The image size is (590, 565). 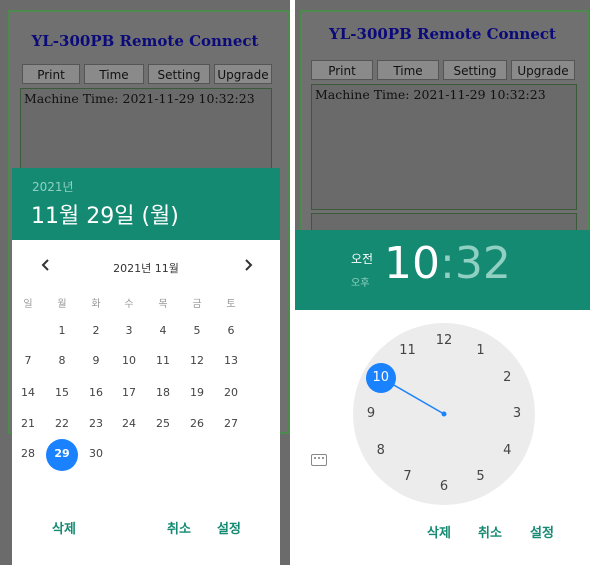 What do you see at coordinates (507, 377) in the screenshot?
I see `clock-number: 2` at bounding box center [507, 377].